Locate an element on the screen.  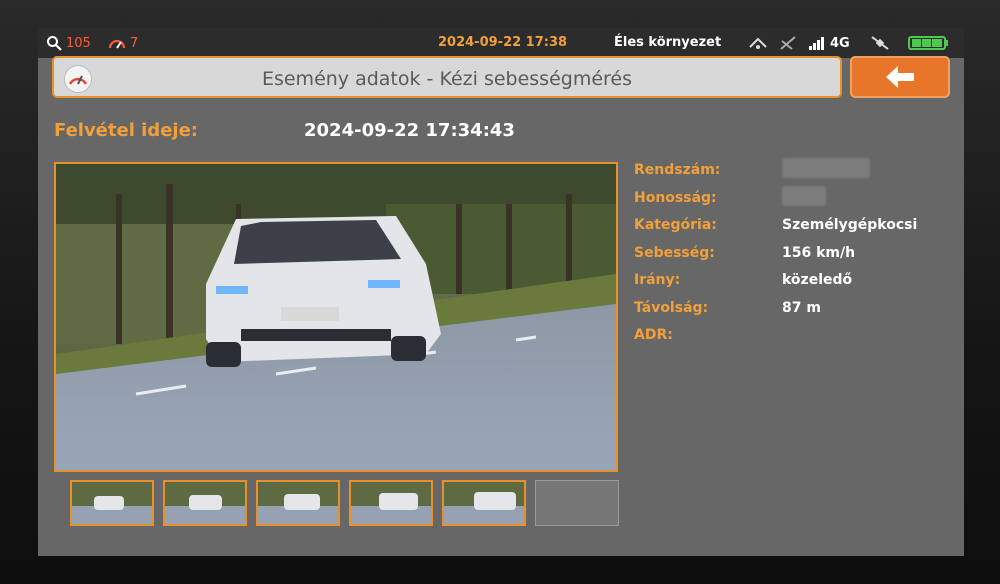
status-bar: 105 7 2024-09-22 17:38 Éles környezet 4G is located at coordinates (501, 43).